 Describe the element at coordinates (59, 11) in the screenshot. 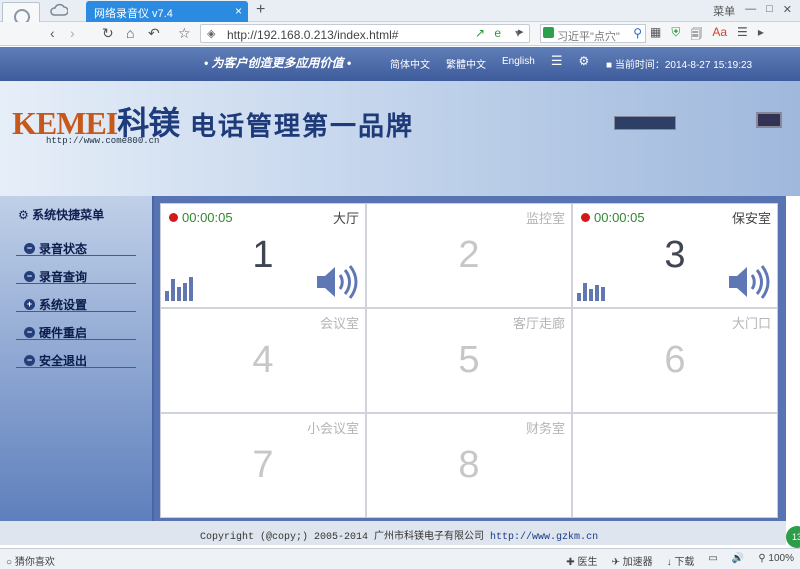

I see `cloud-icon` at that location.